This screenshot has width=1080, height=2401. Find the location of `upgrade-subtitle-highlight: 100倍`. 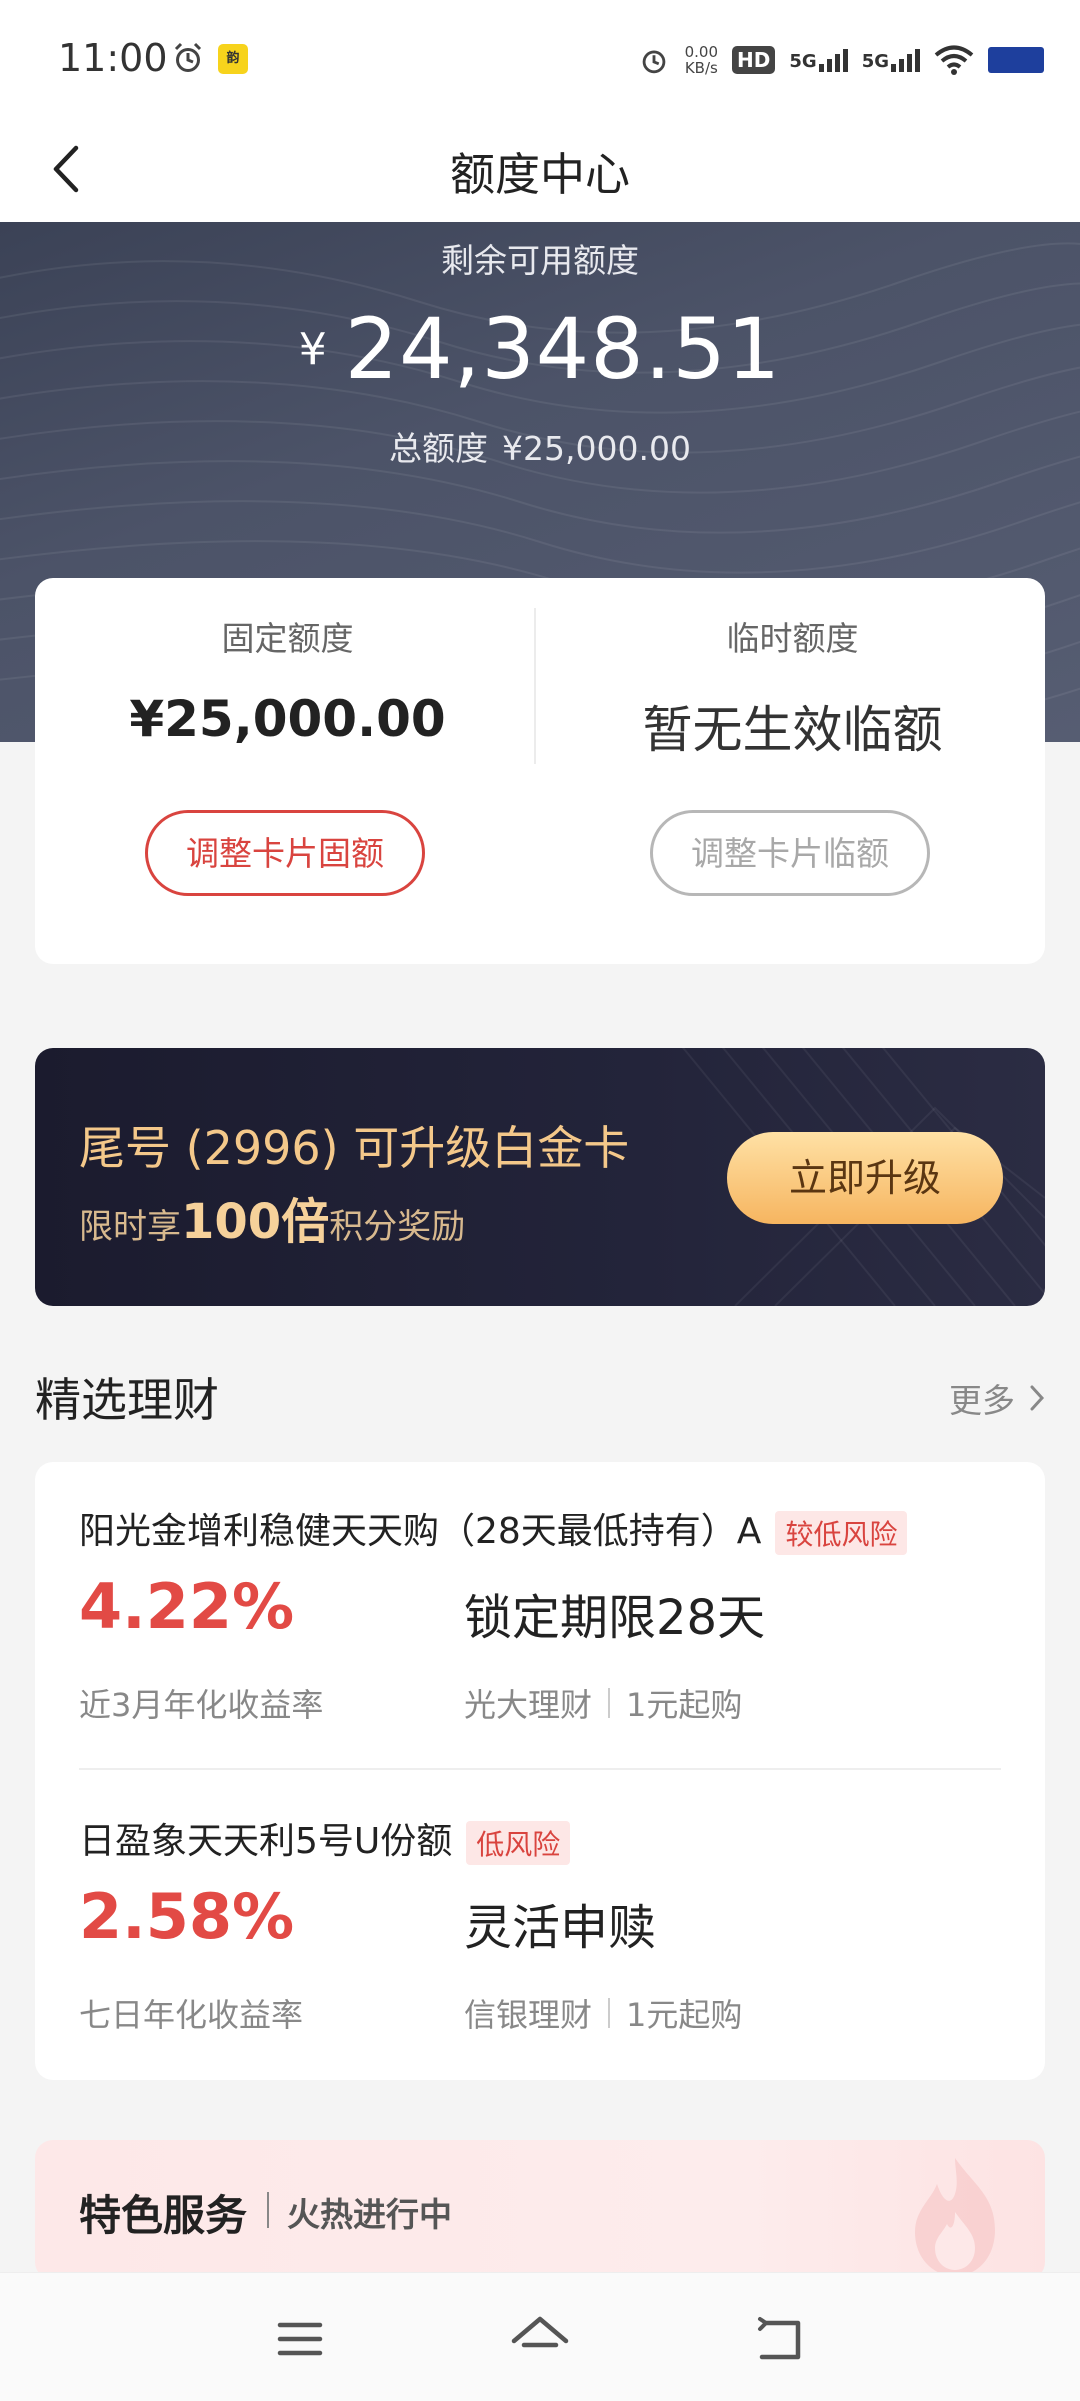

upgrade-subtitle-highlight: 100倍 is located at coordinates (255, 1222).